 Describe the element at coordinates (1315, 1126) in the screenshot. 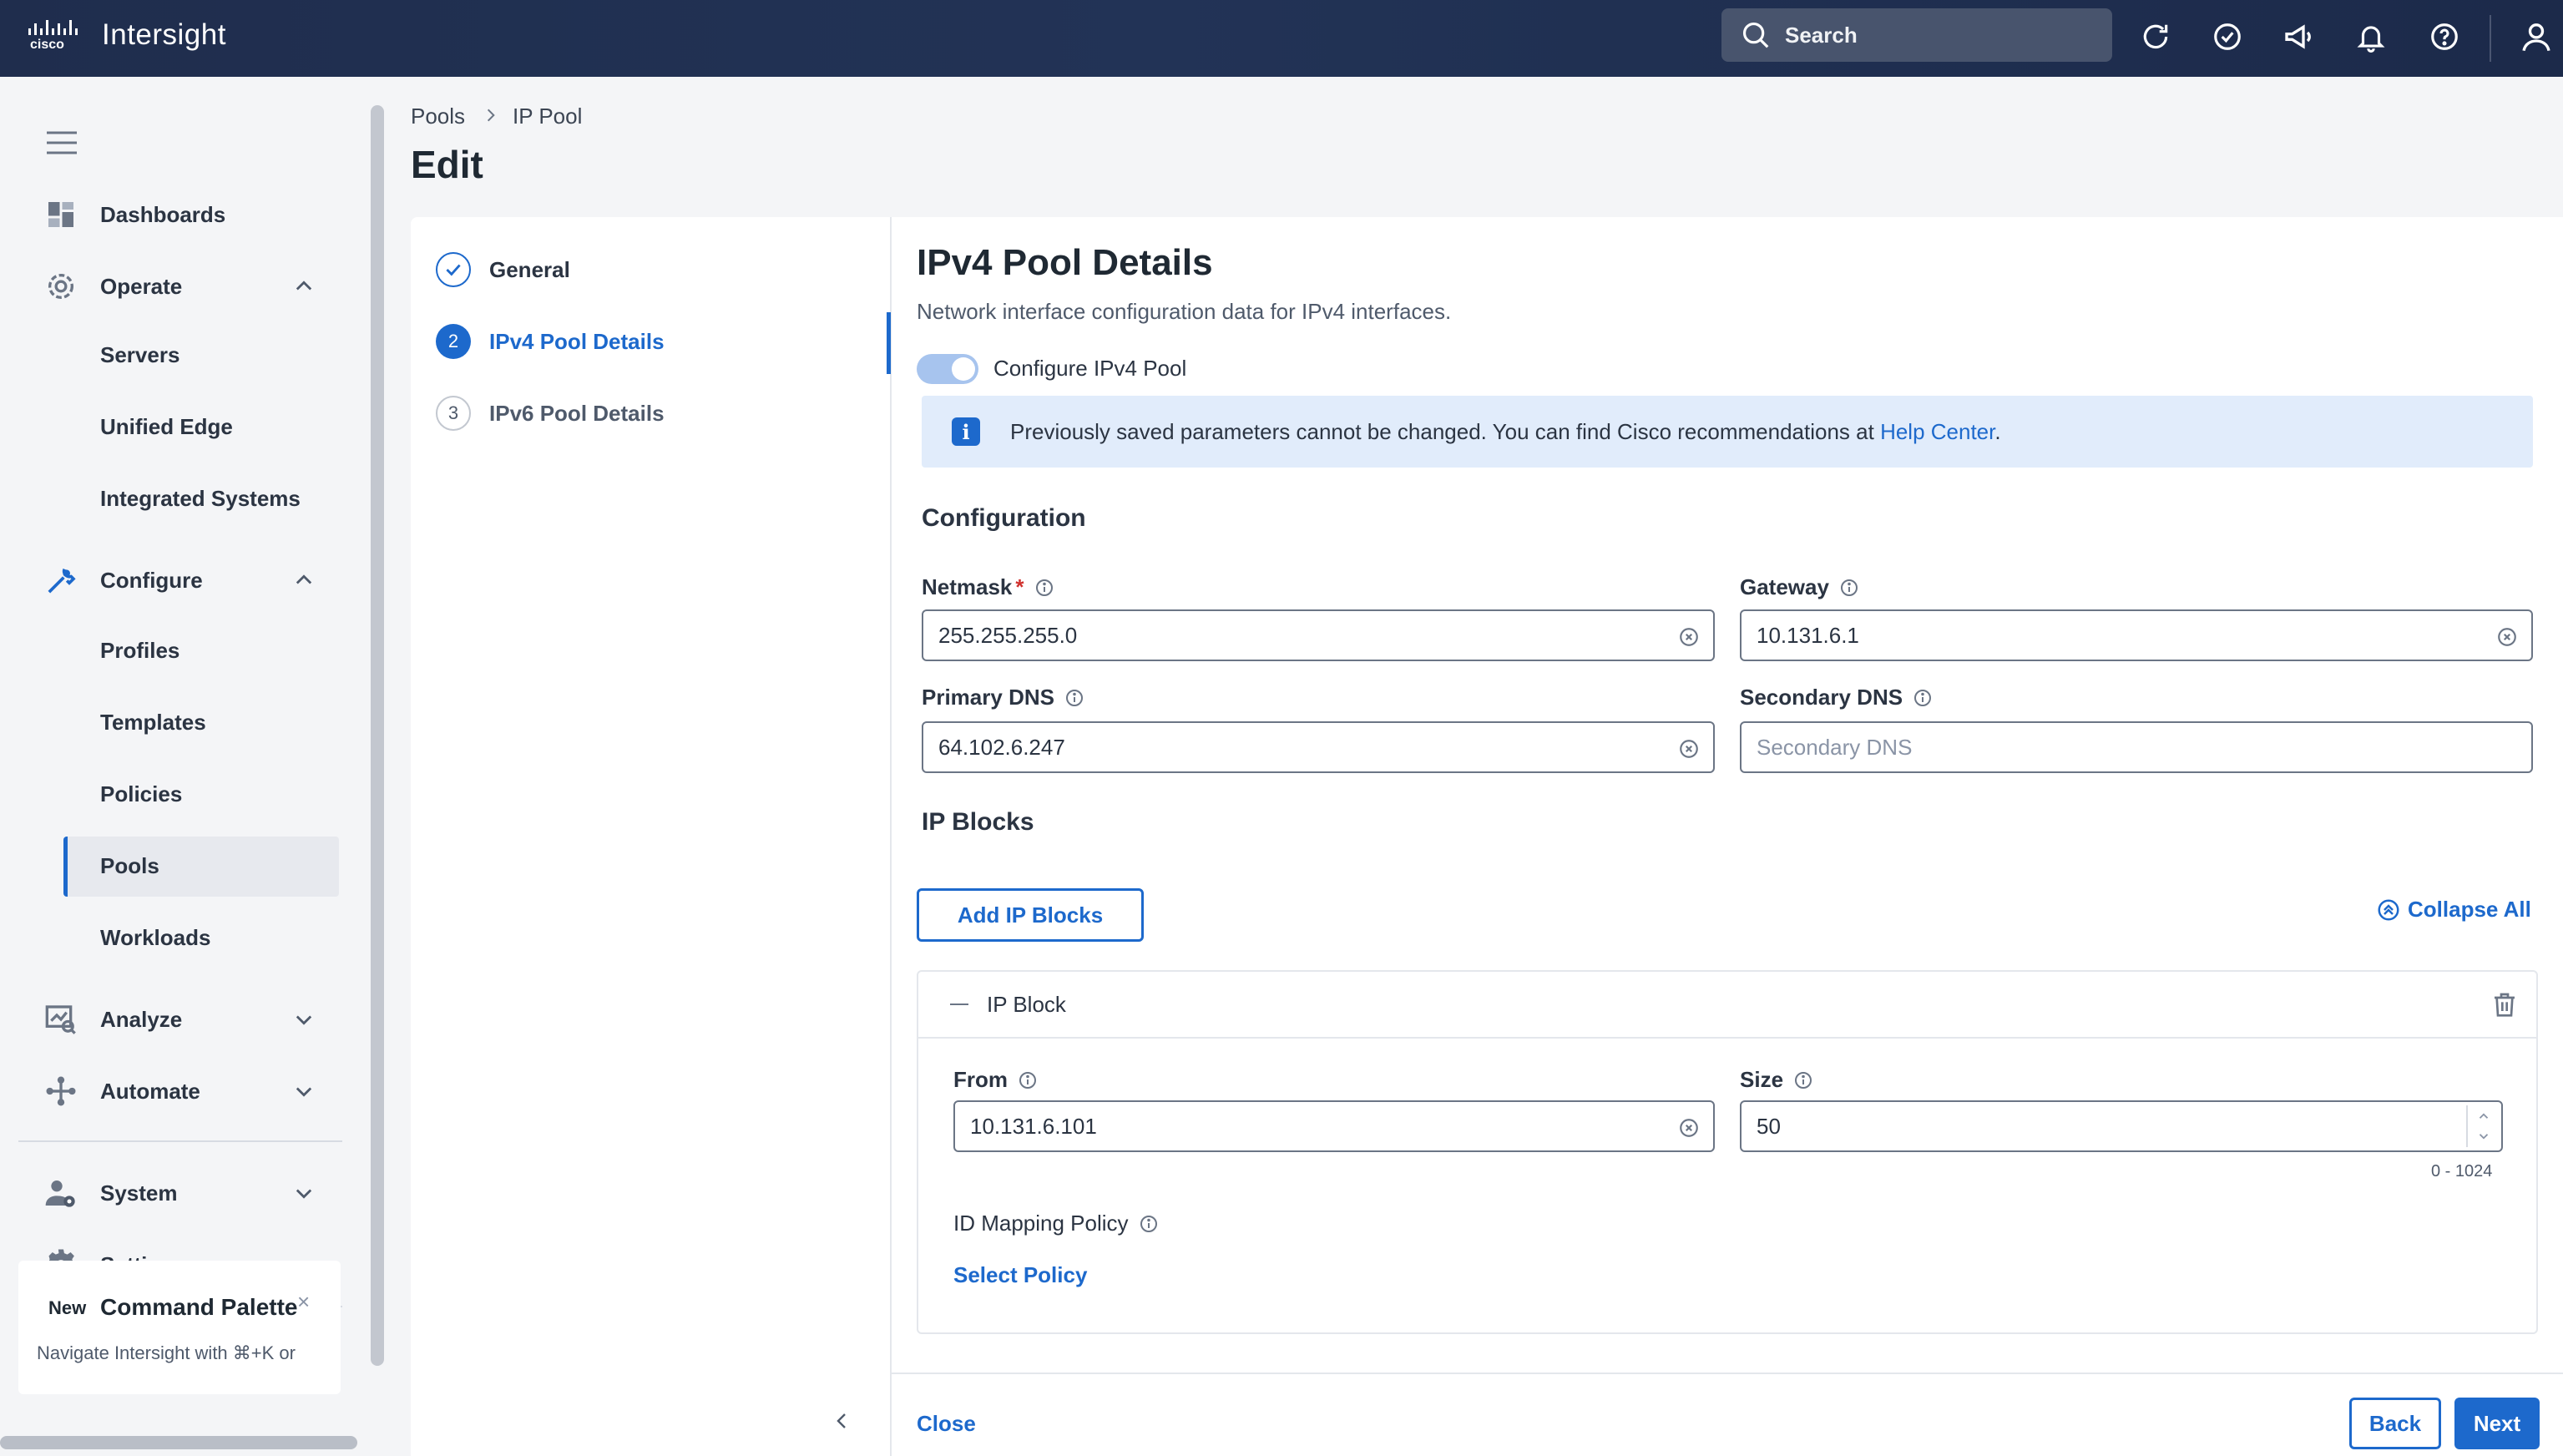

I see `from-input` at that location.